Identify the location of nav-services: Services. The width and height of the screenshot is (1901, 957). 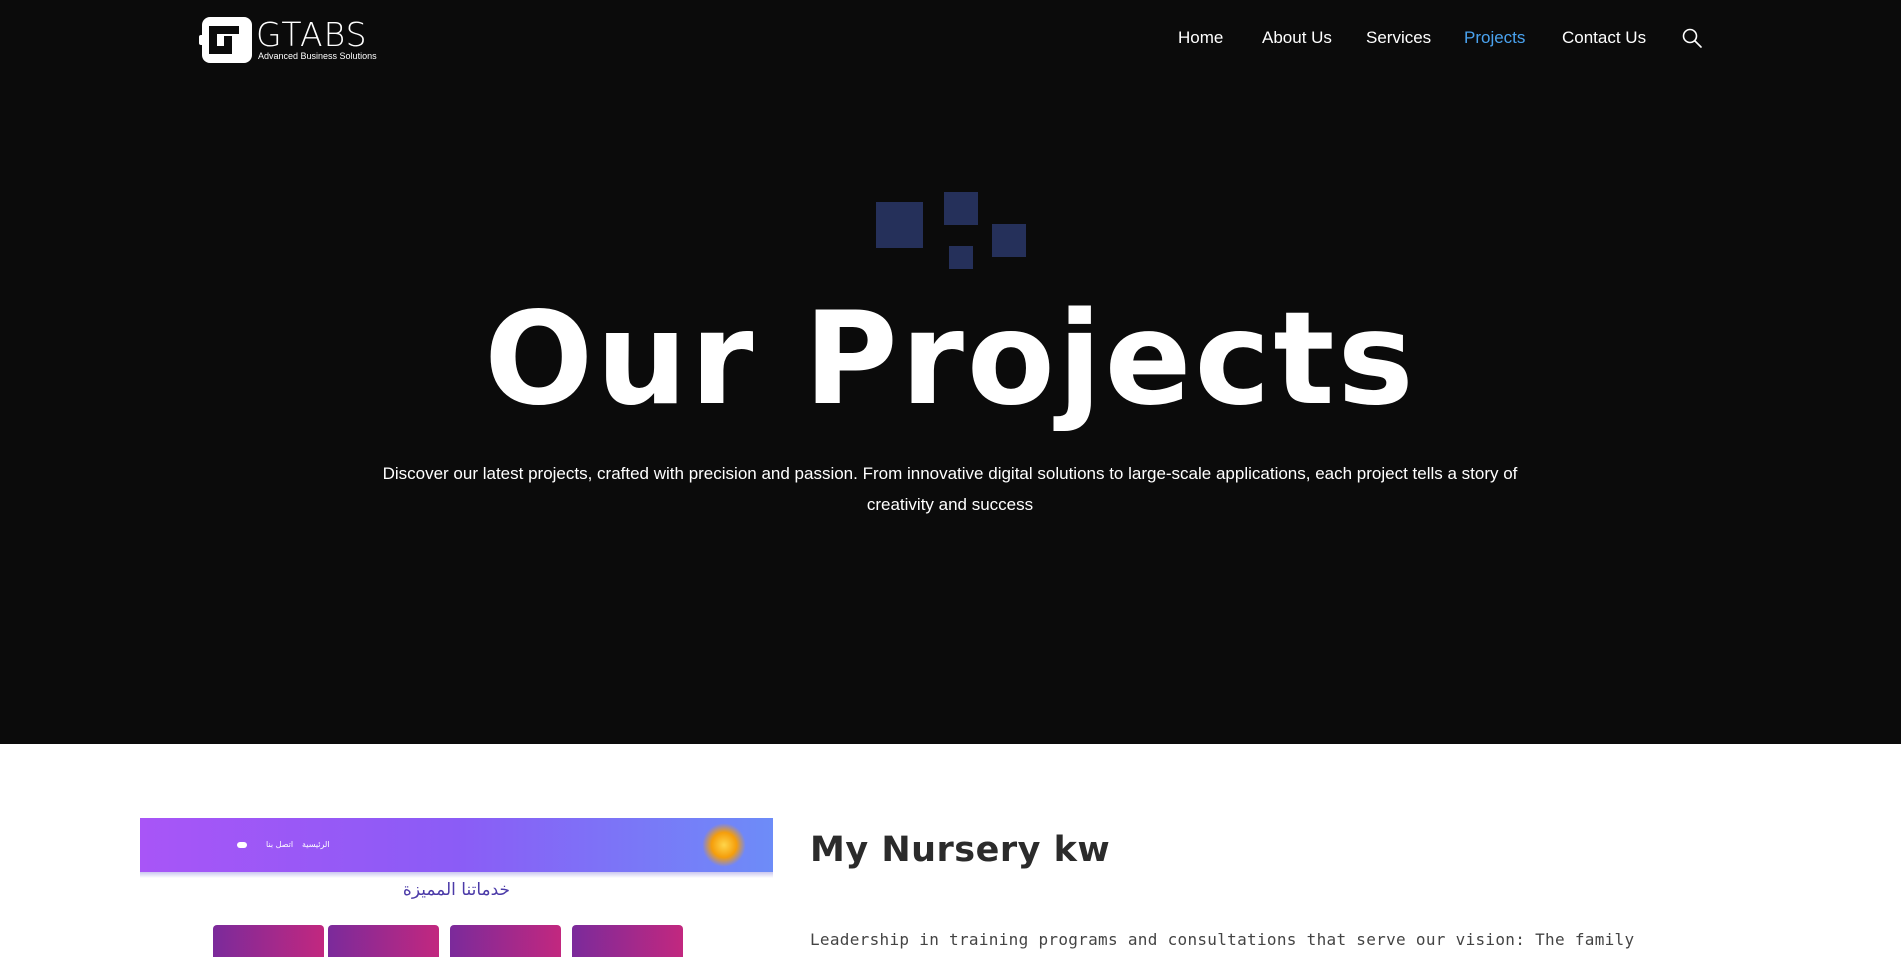
(1398, 38).